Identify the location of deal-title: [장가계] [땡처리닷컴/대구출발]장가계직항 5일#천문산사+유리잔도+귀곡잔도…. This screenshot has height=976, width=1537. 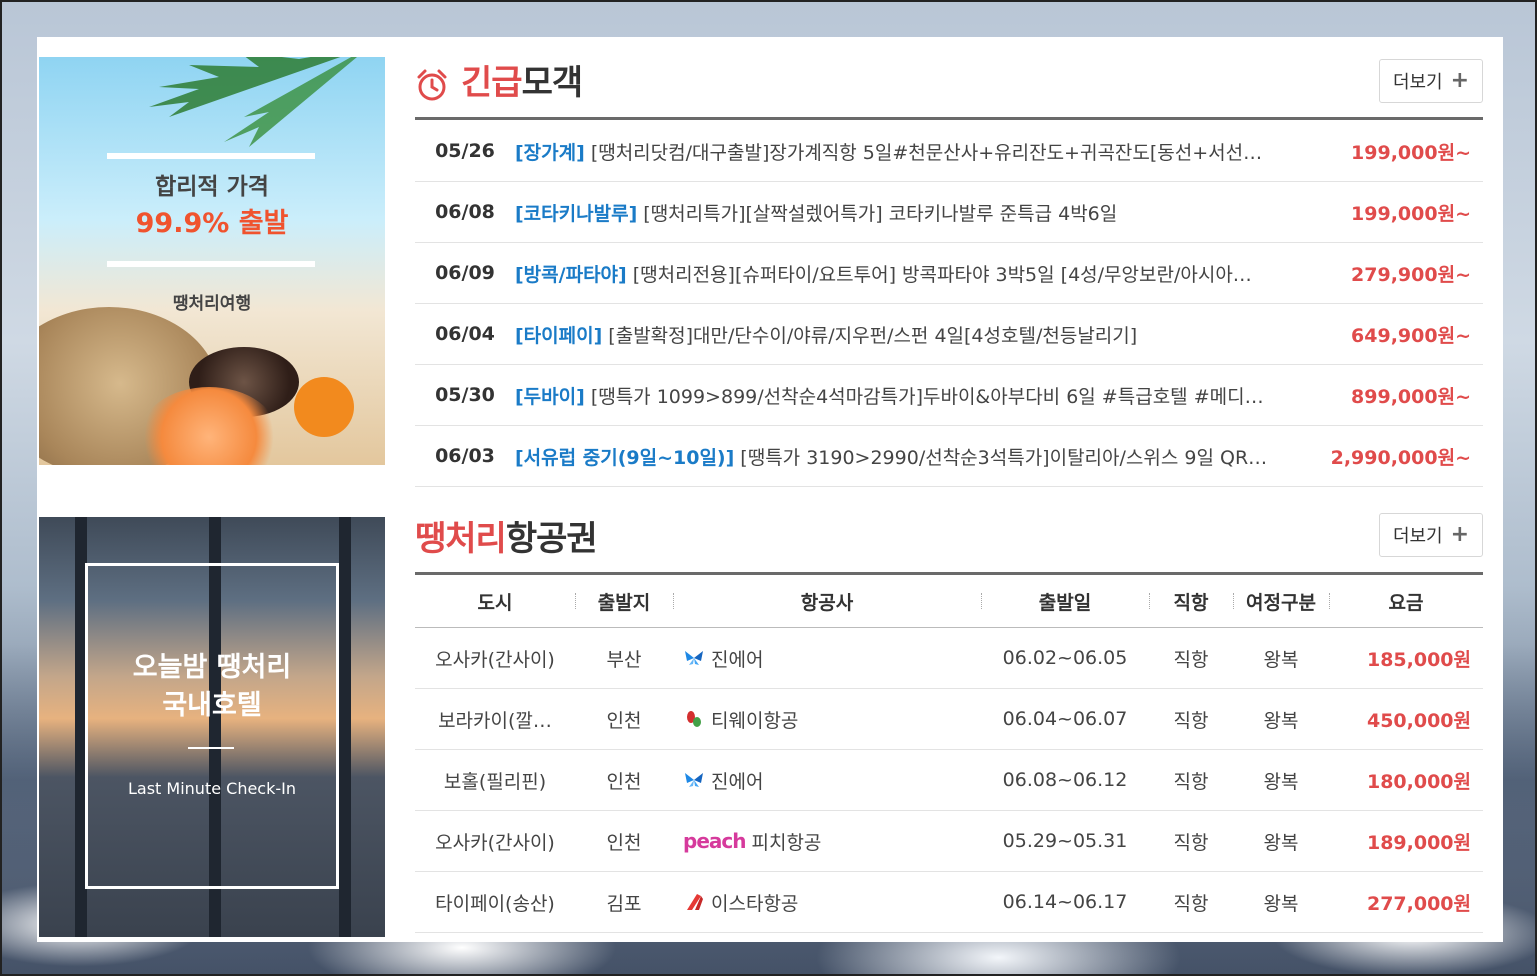
(909, 151).